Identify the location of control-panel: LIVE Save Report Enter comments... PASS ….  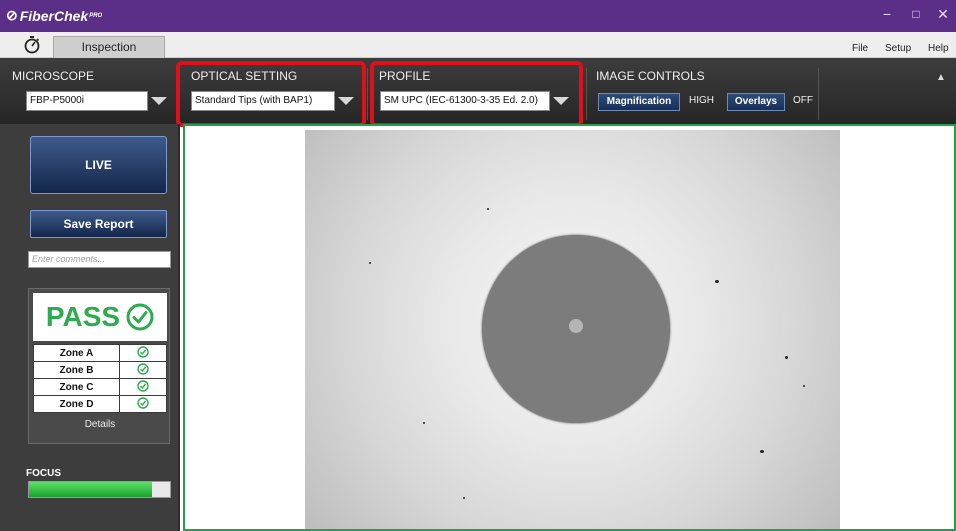
(90, 327).